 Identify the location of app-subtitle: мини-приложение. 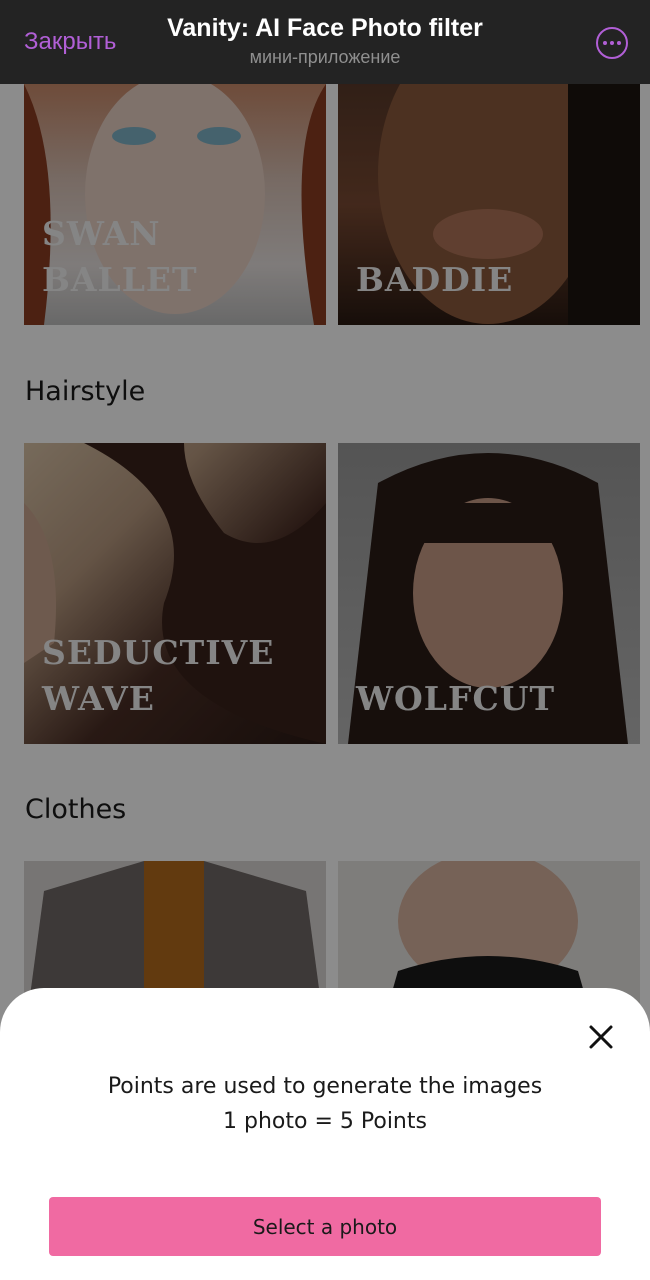
(325, 57).